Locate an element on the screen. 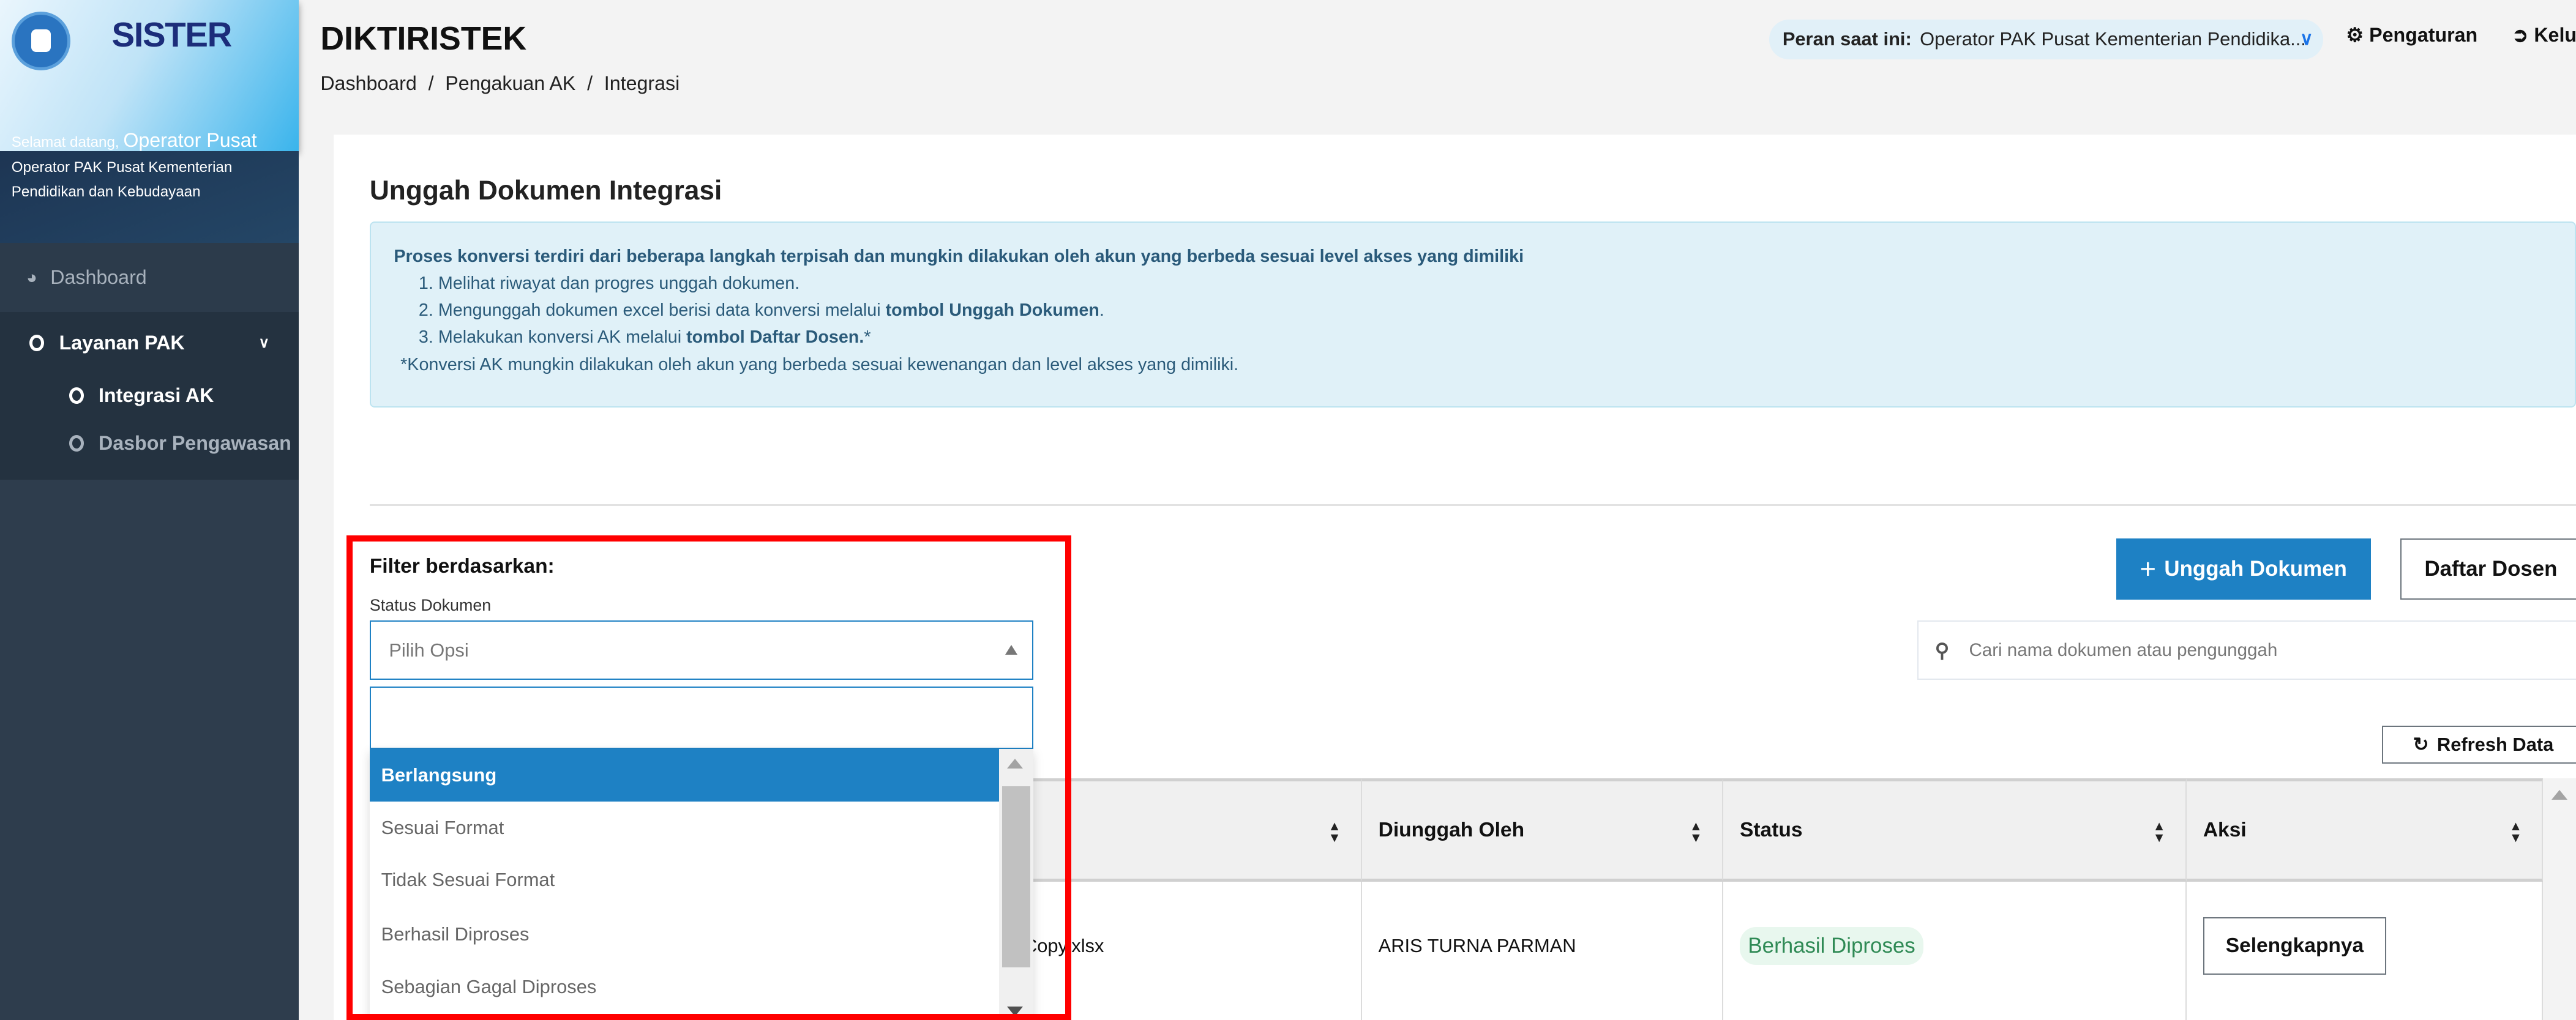  sign-out-icon: ➲ is located at coordinates (2521, 34).